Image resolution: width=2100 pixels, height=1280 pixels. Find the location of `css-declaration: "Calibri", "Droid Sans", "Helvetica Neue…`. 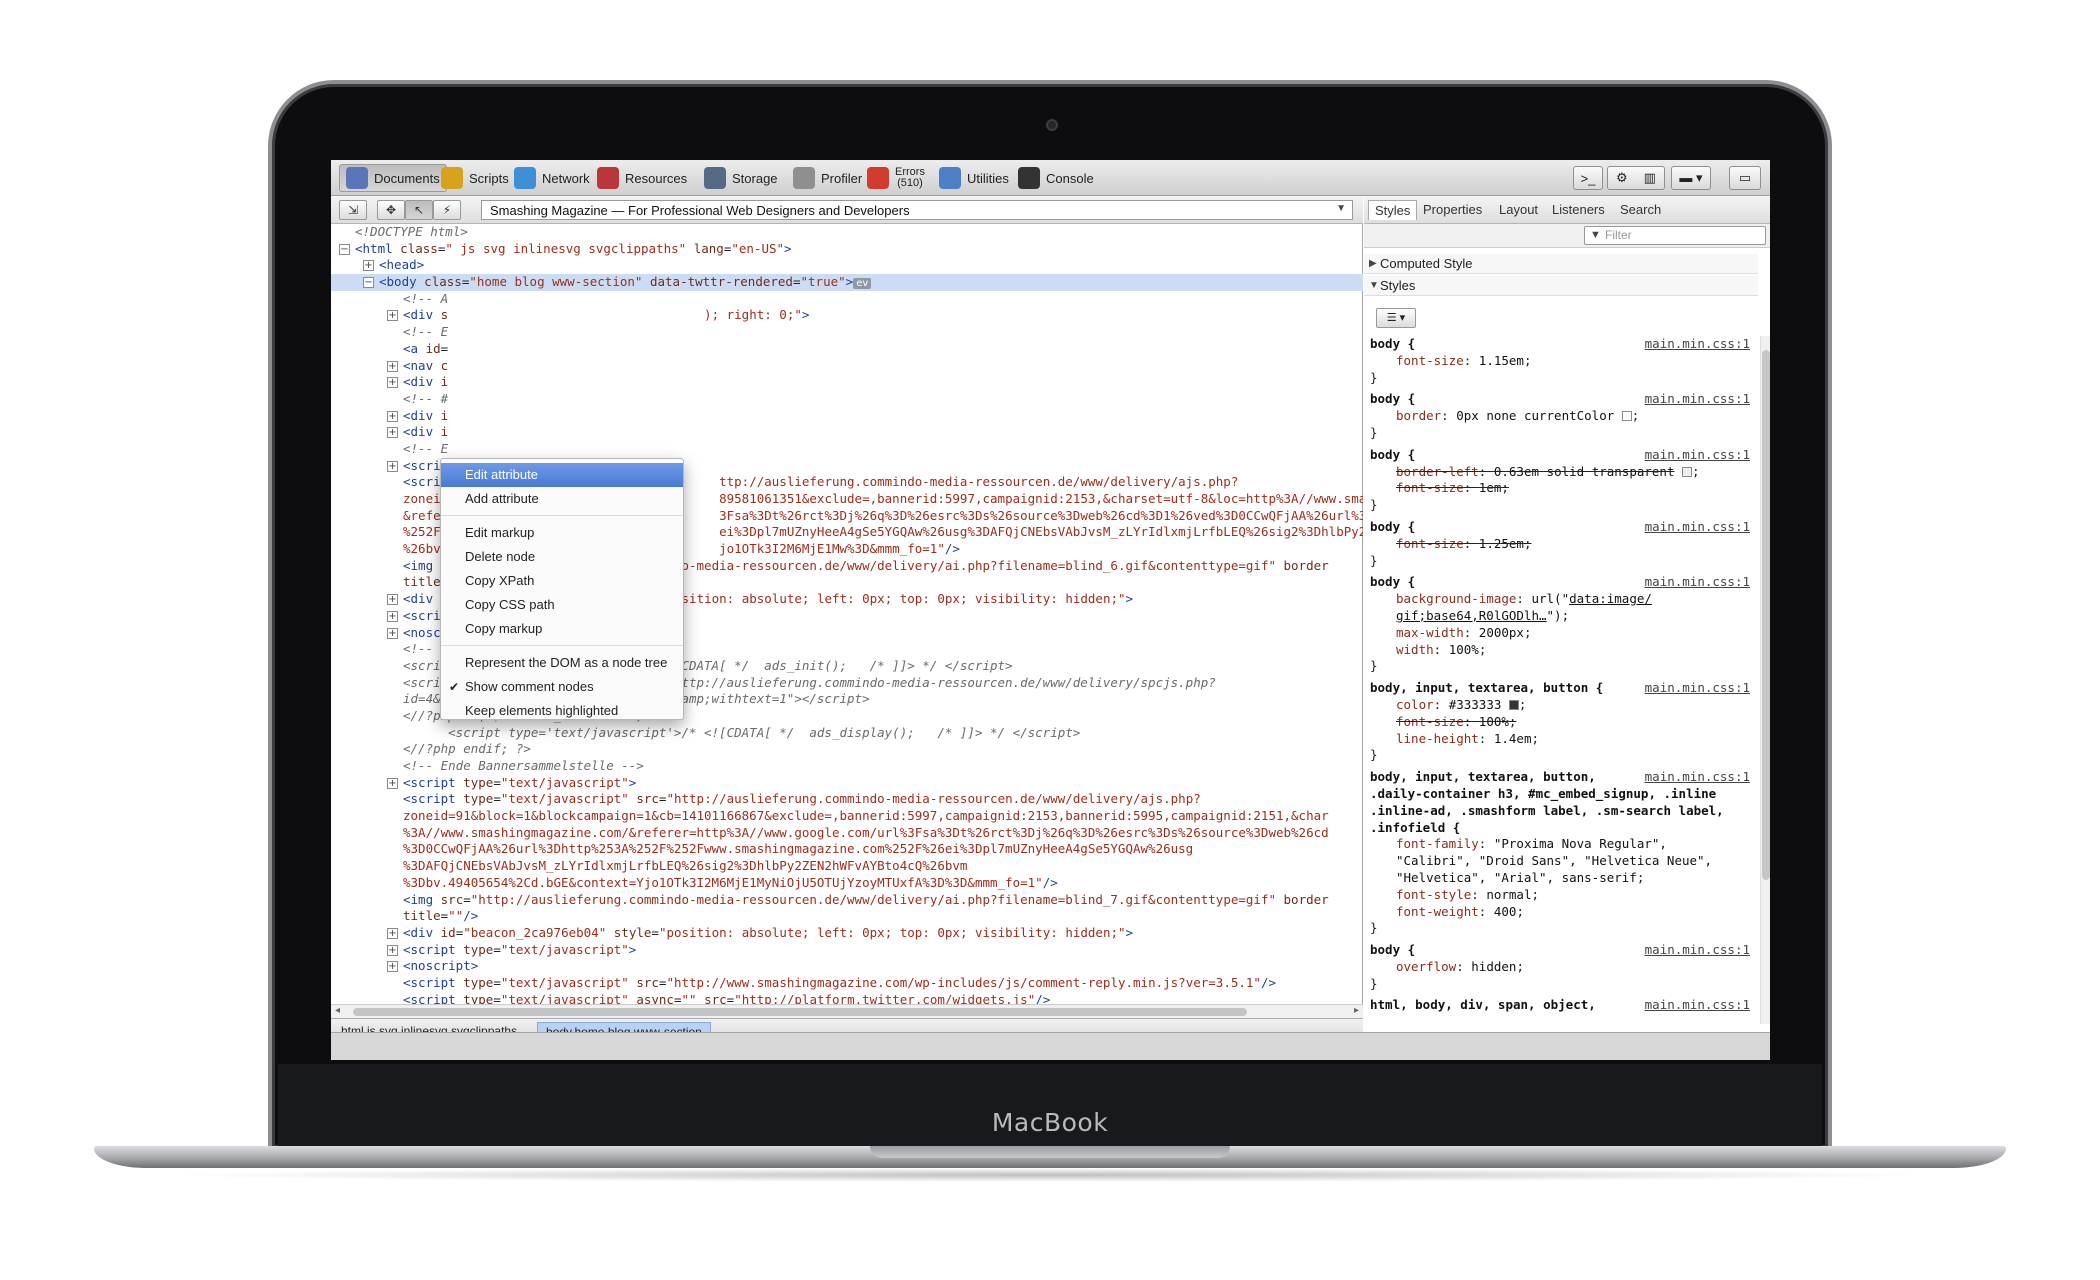

css-declaration: "Calibri", "Droid Sans", "Helvetica Neue… is located at coordinates (1564, 861).